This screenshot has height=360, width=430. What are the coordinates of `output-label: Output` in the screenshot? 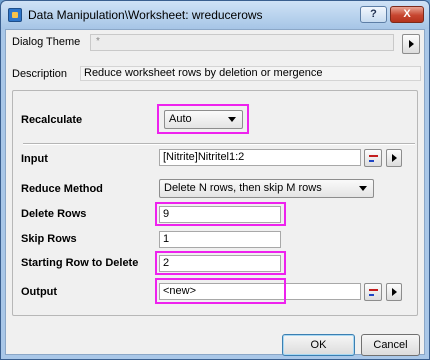 It's located at (39, 292).